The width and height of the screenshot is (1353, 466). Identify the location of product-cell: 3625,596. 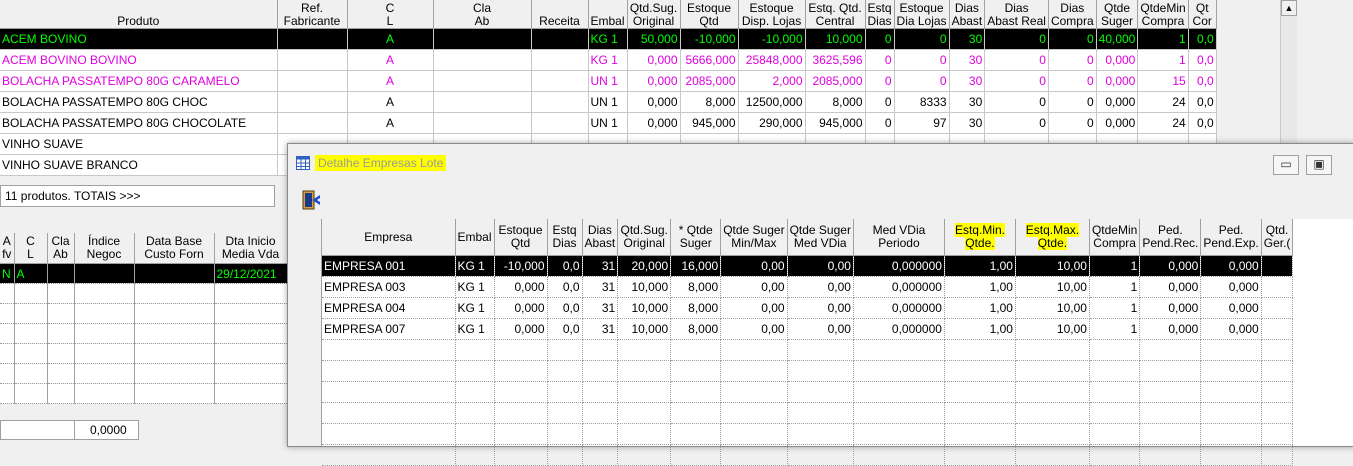
(835, 60).